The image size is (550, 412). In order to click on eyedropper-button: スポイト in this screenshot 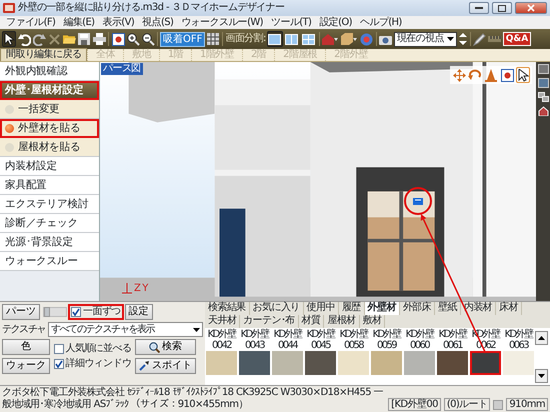, I will do `click(165, 366)`.